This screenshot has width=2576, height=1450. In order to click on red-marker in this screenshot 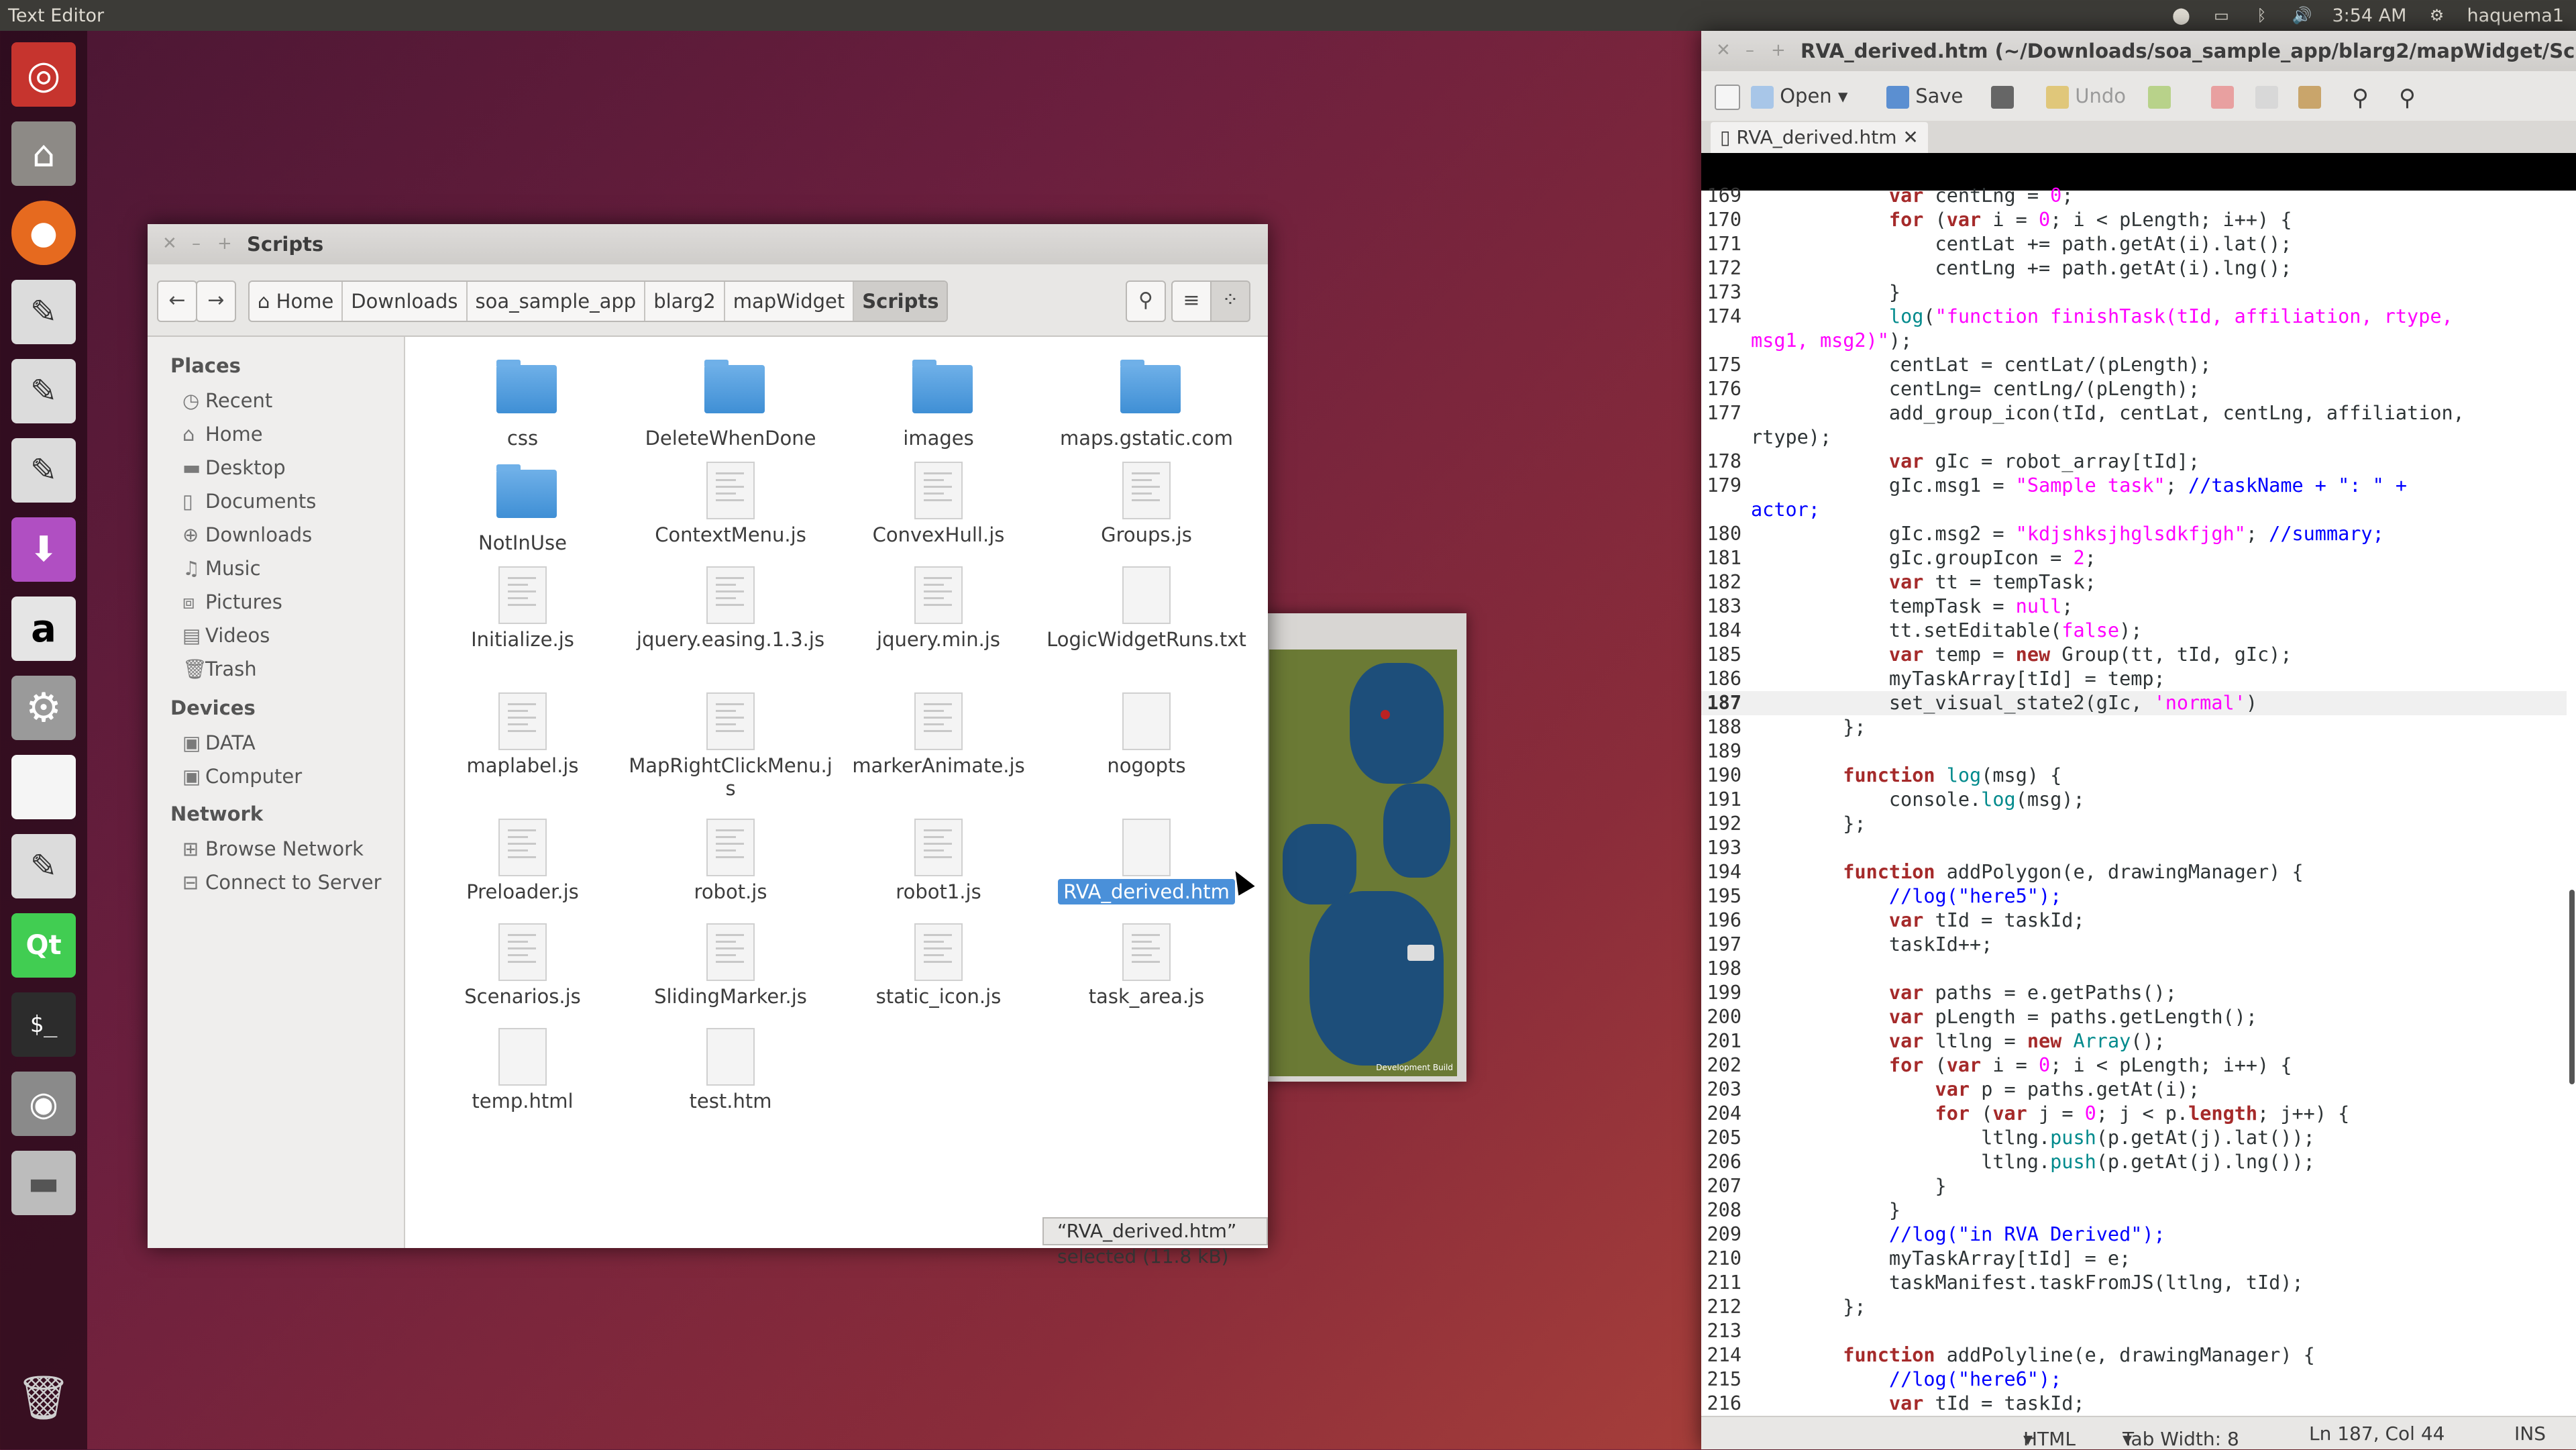, I will do `click(1385, 714)`.